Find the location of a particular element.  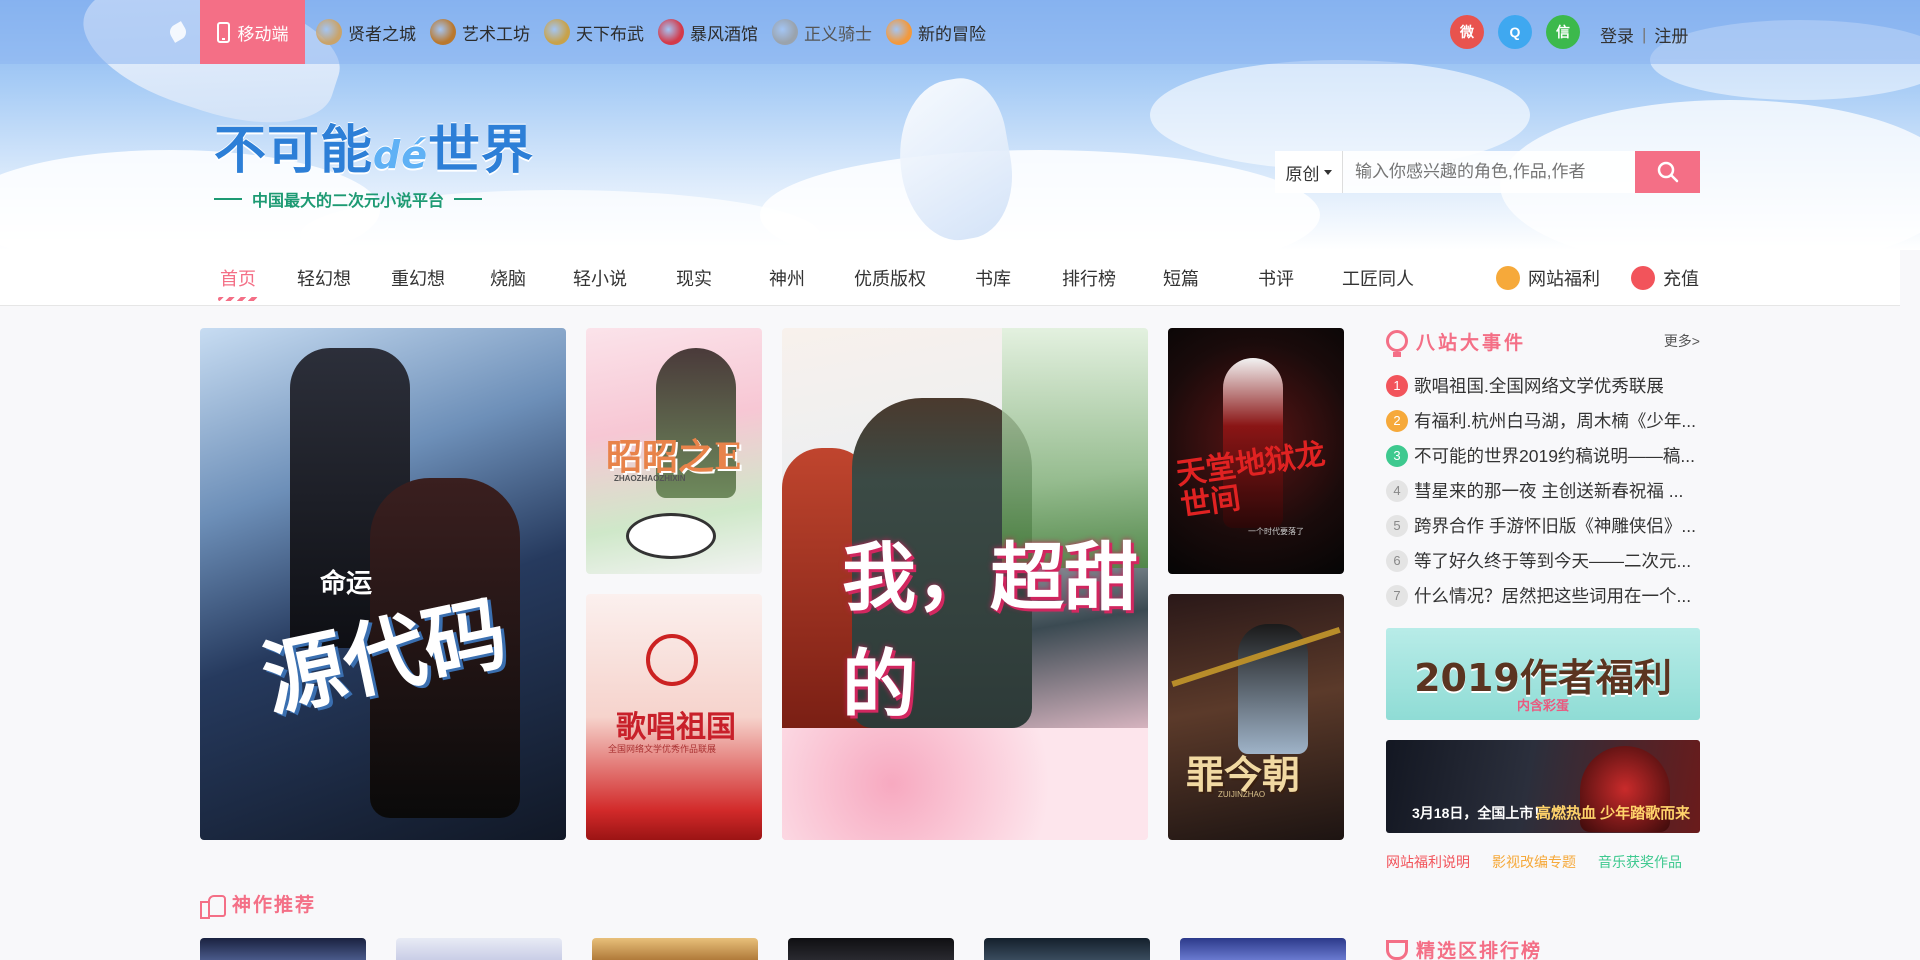

lightbulb-icon is located at coordinates (1397, 343).